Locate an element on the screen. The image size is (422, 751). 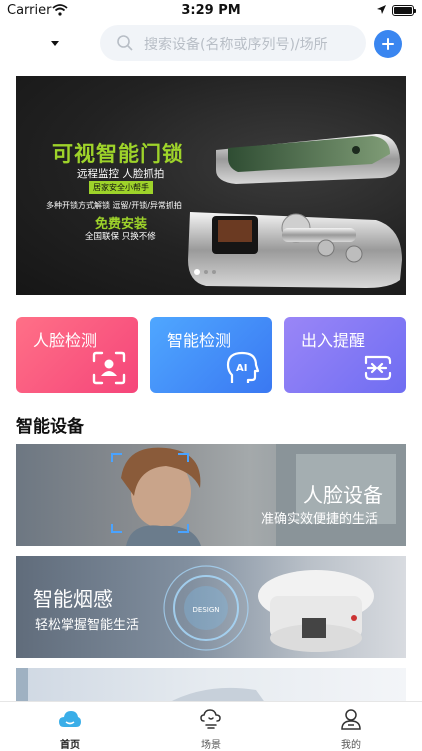
section-title: 智能设备 is located at coordinates (50, 427).